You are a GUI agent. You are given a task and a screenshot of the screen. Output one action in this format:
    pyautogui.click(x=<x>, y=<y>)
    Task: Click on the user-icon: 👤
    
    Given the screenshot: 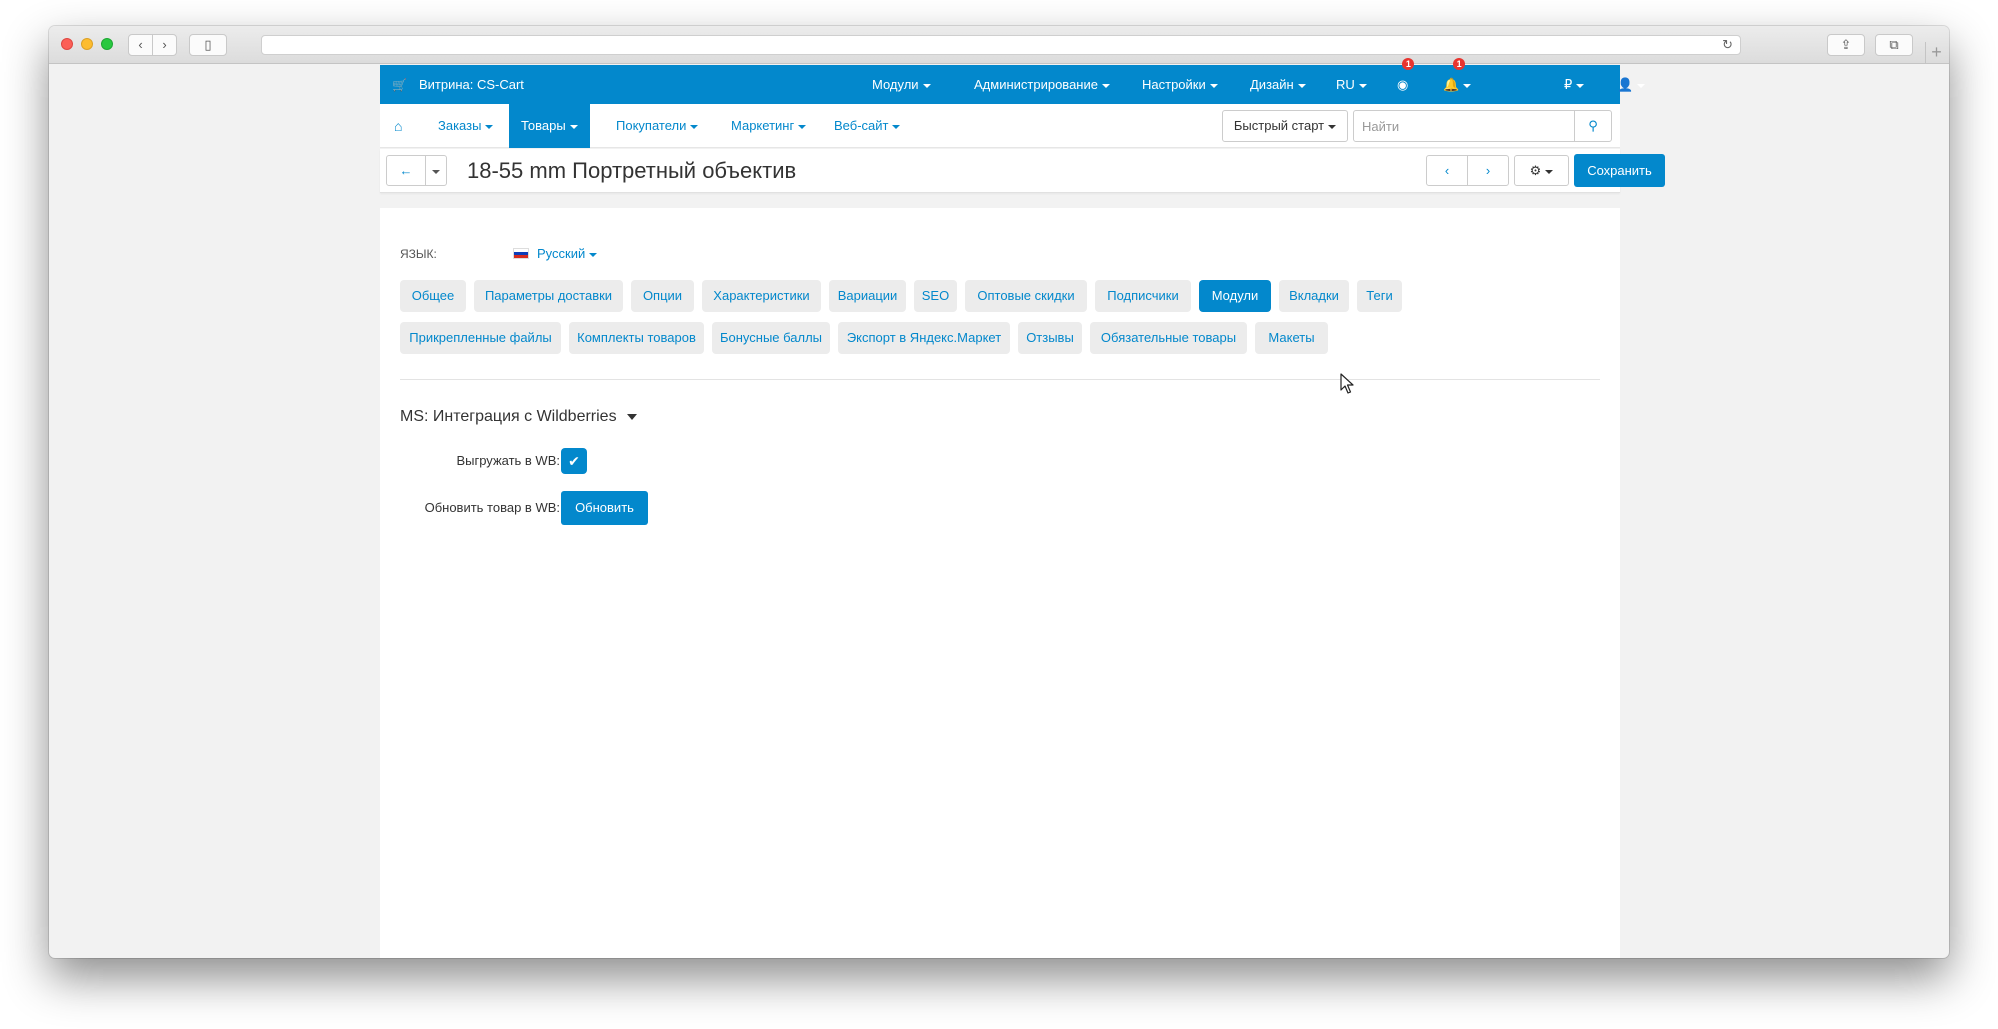 What is the action you would take?
    pyautogui.click(x=1625, y=84)
    